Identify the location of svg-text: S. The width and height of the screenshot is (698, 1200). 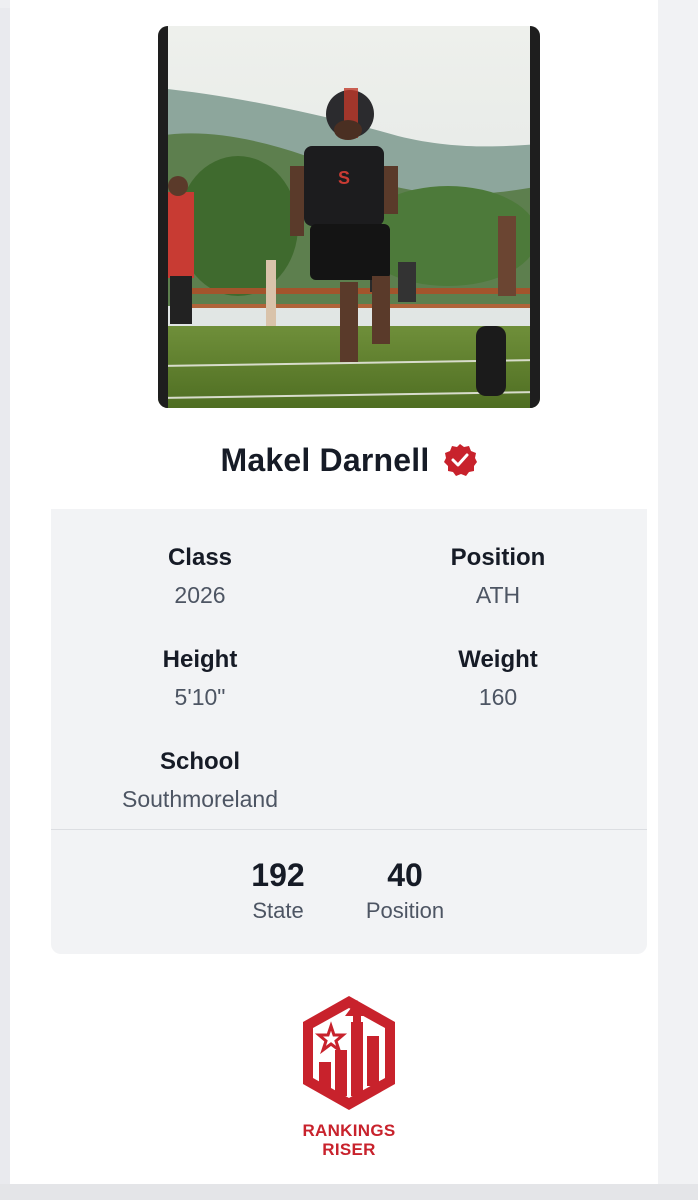
(344, 178).